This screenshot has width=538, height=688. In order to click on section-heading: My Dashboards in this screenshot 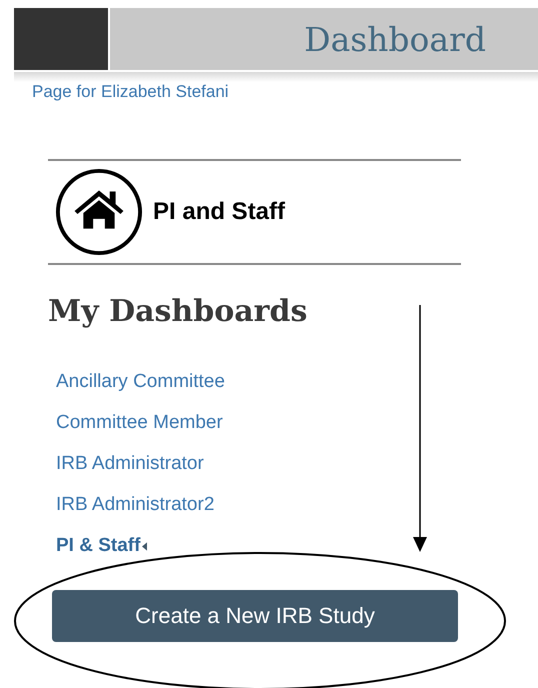, I will do `click(178, 311)`.